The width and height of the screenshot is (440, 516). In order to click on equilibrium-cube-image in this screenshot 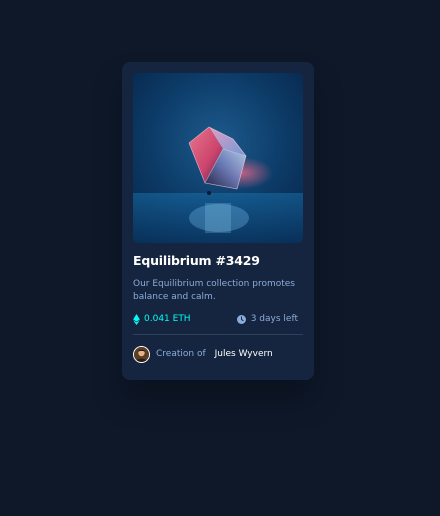, I will do `click(218, 158)`.